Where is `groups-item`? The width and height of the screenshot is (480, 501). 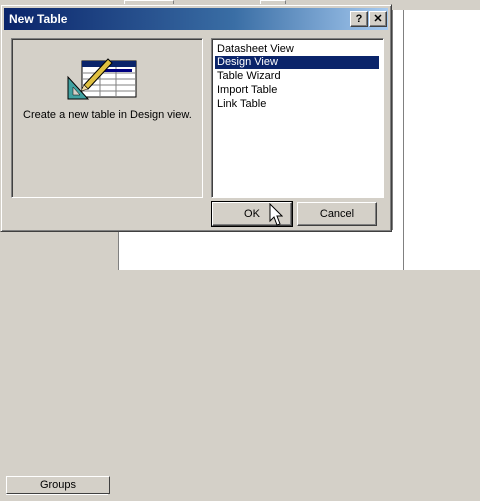 groups-item is located at coordinates (57, 497).